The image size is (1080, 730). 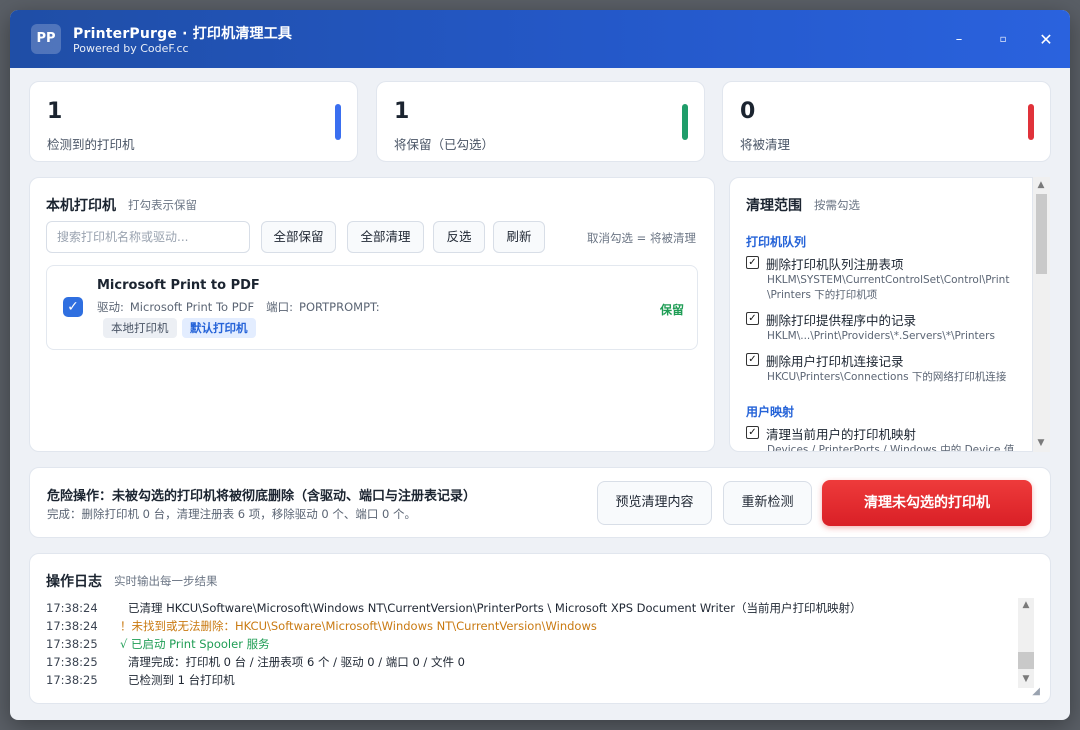 I want to click on log-entry-success: 17:38:25 √ 已启动 Print Spooler 服务, so click(x=158, y=644).